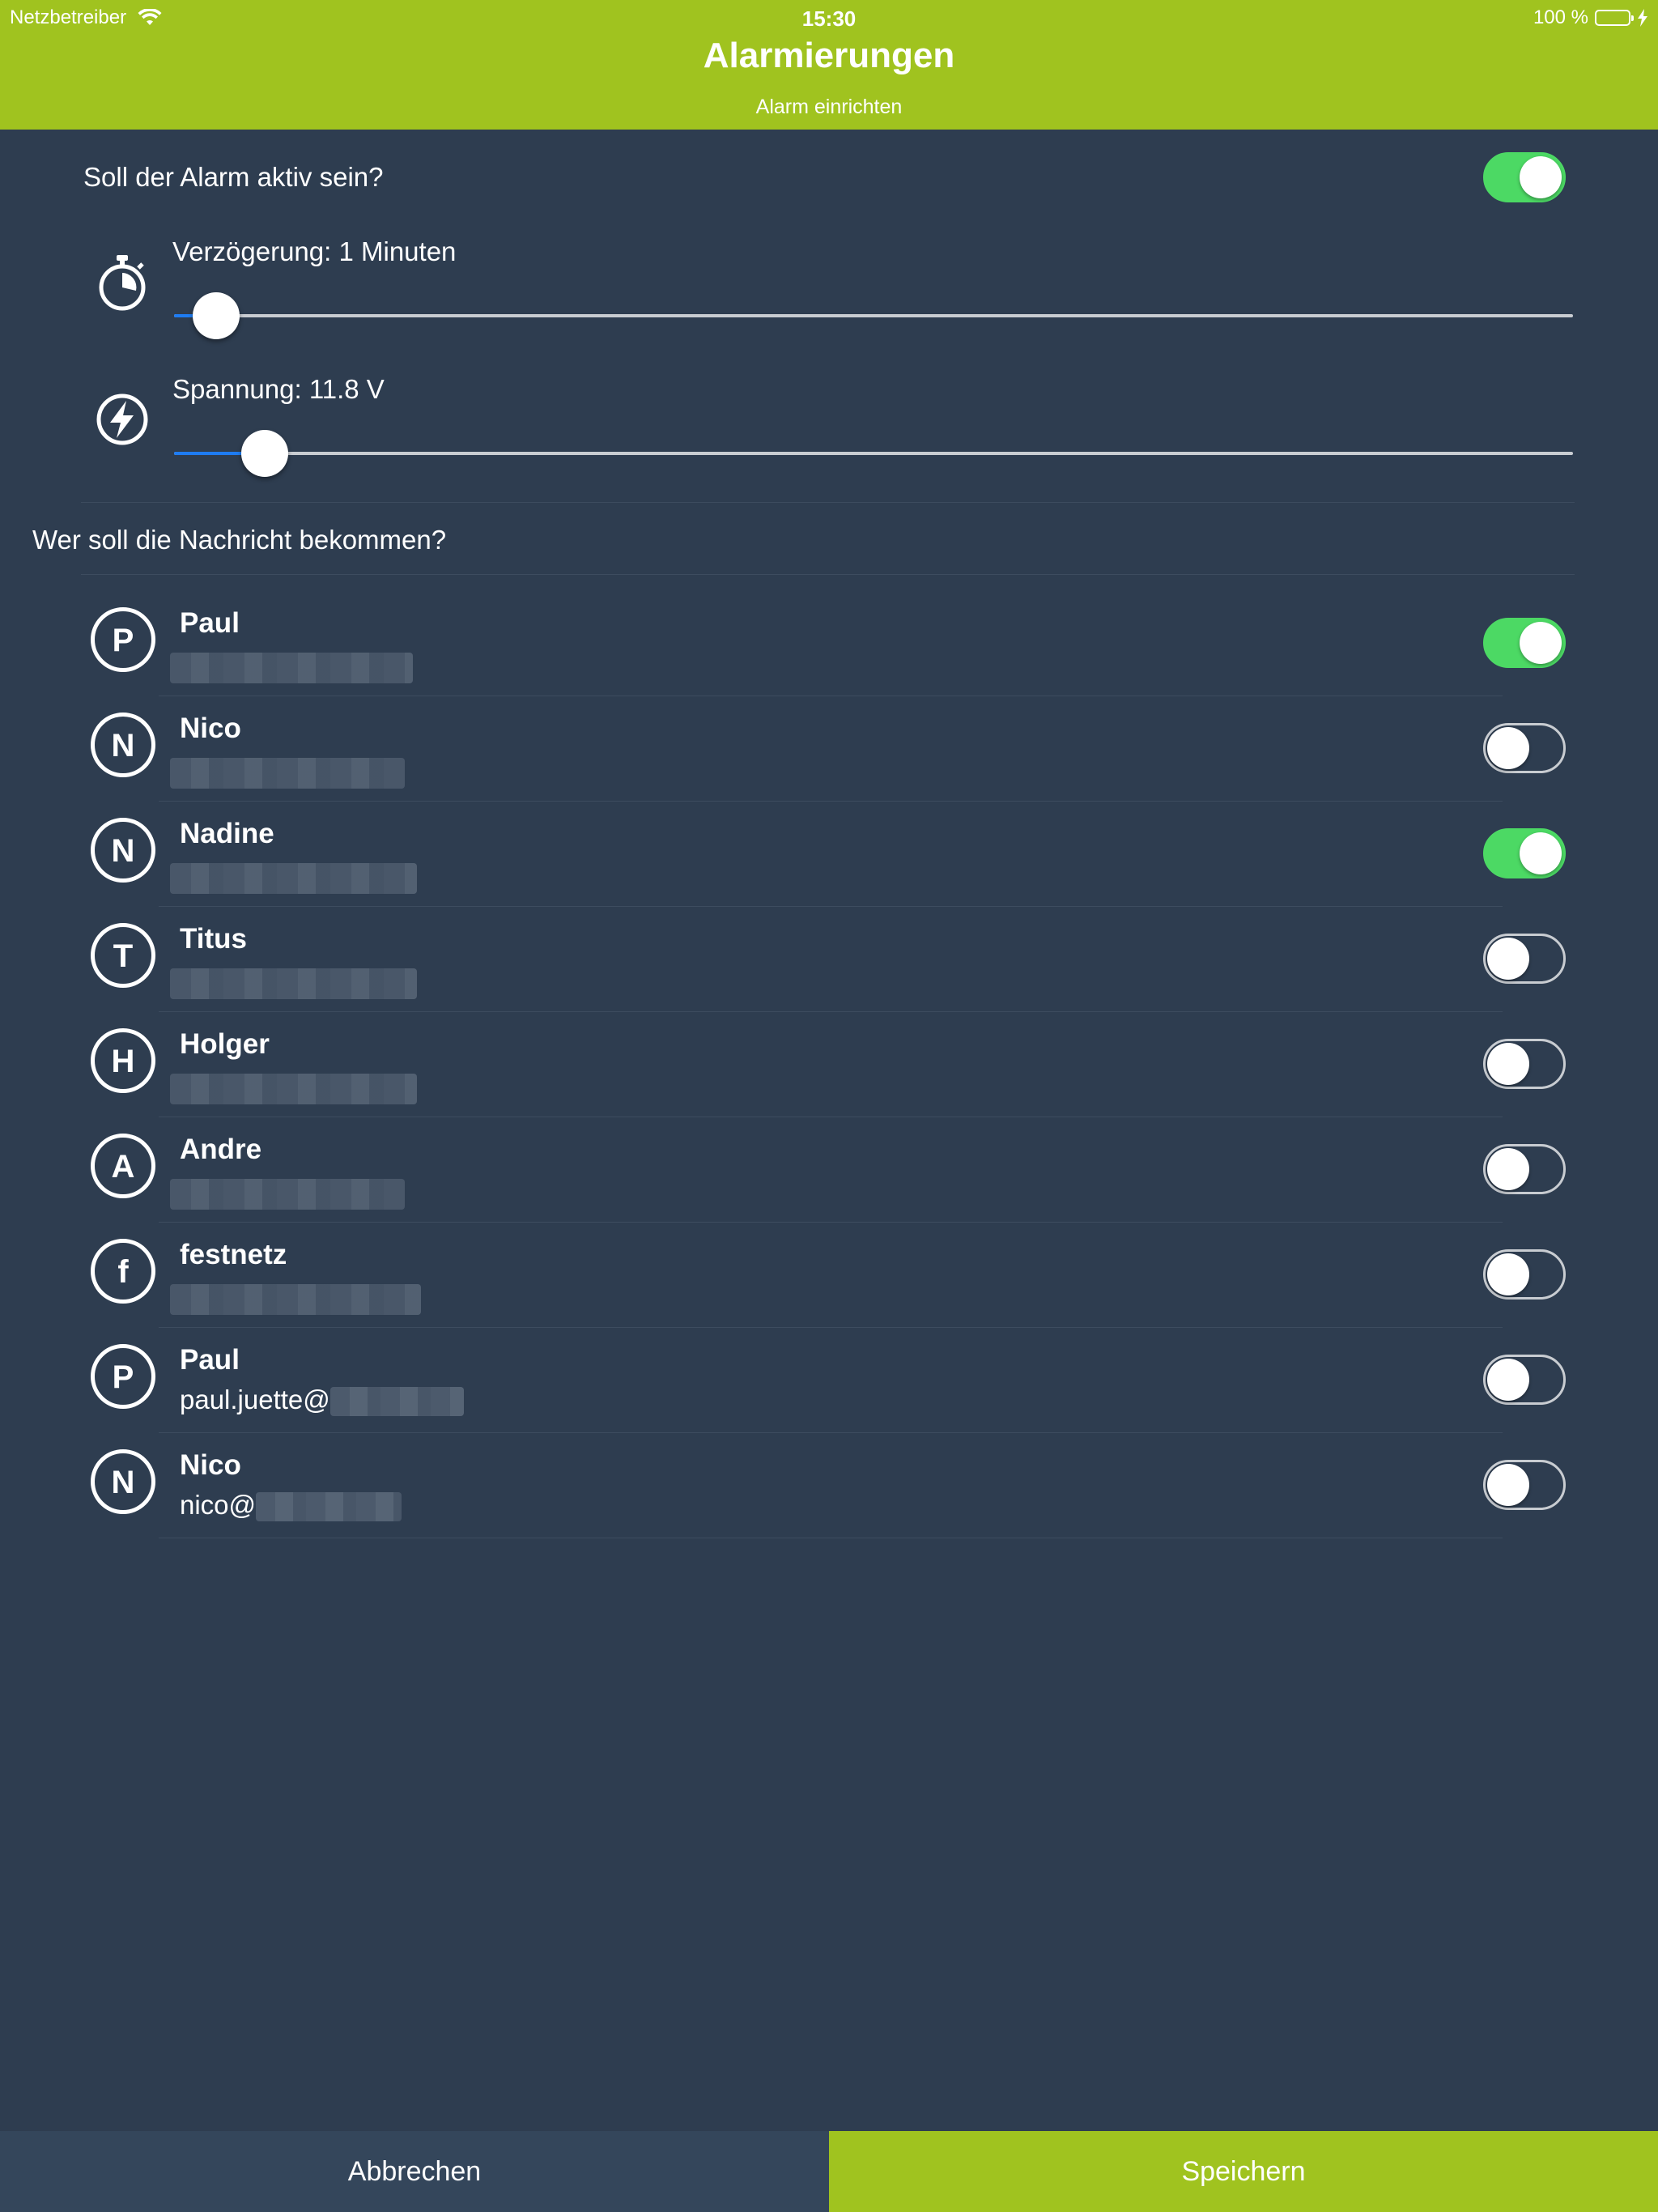  Describe the element at coordinates (829, 55) in the screenshot. I see `page-title: Alarmierungen` at that location.